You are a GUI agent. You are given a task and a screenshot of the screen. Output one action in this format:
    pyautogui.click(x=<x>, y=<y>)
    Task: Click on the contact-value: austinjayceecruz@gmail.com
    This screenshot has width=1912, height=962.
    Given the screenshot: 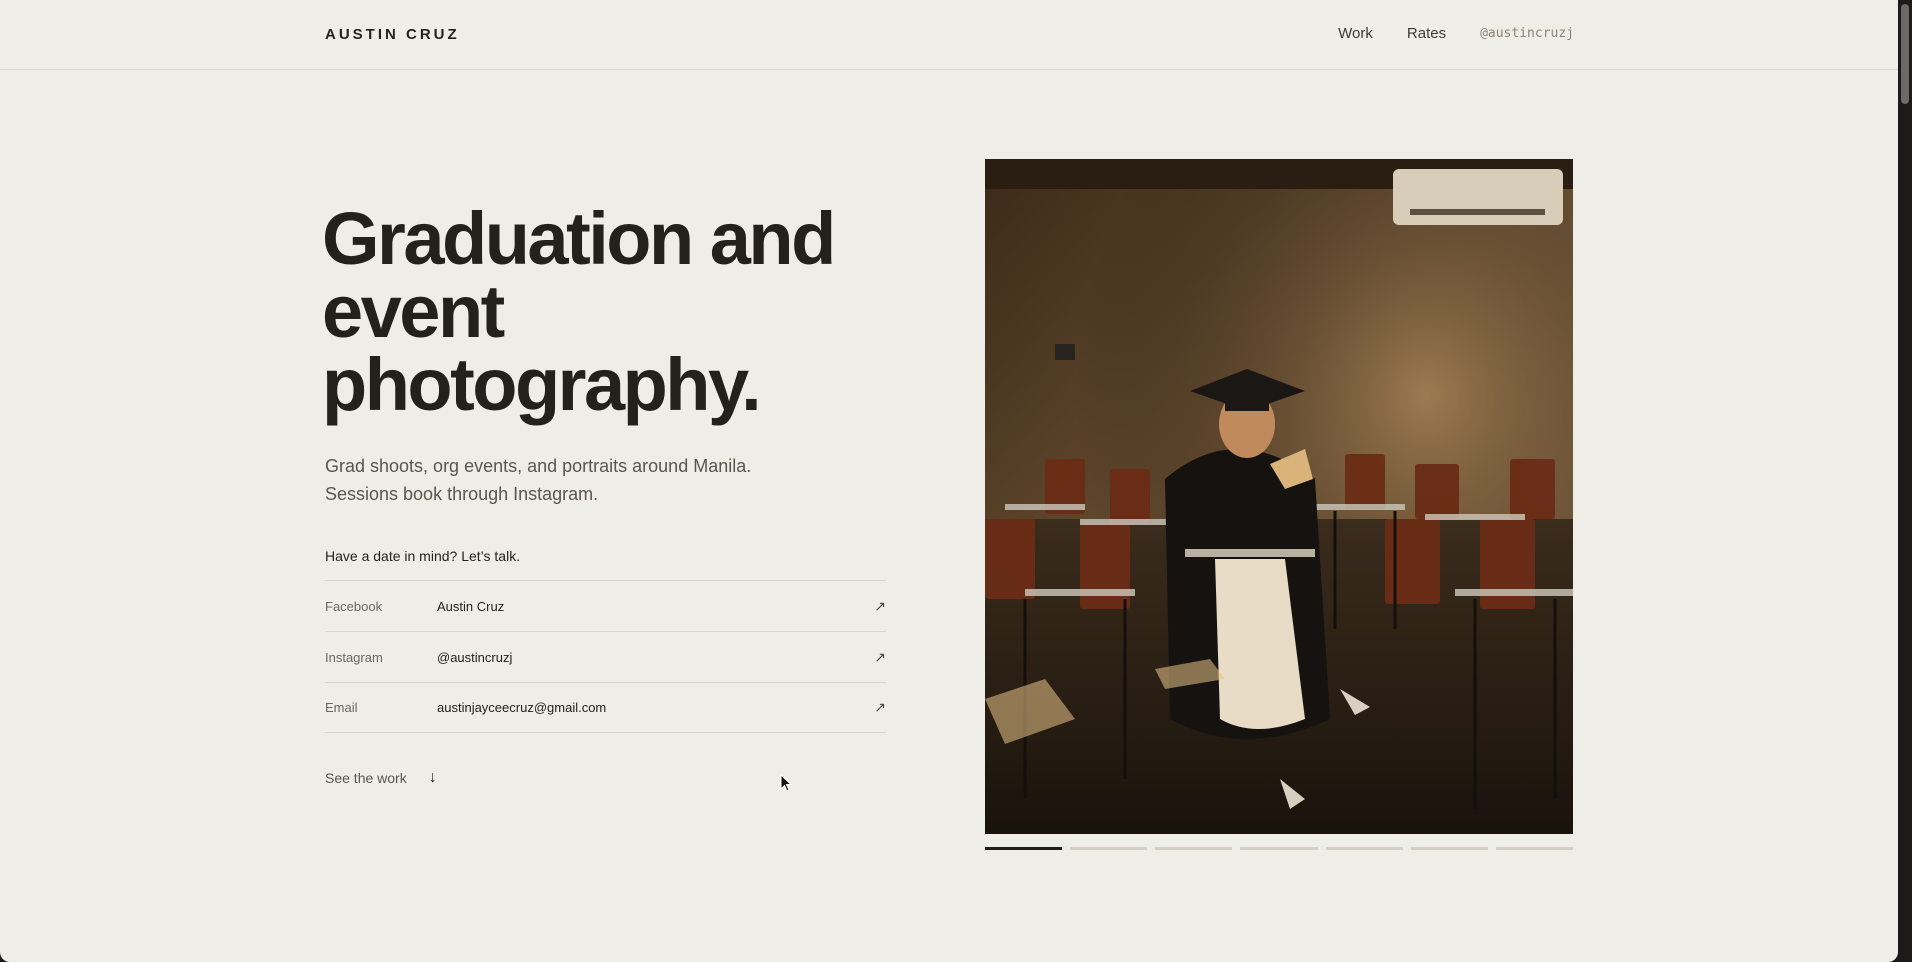 What is the action you would take?
    pyautogui.click(x=522, y=707)
    